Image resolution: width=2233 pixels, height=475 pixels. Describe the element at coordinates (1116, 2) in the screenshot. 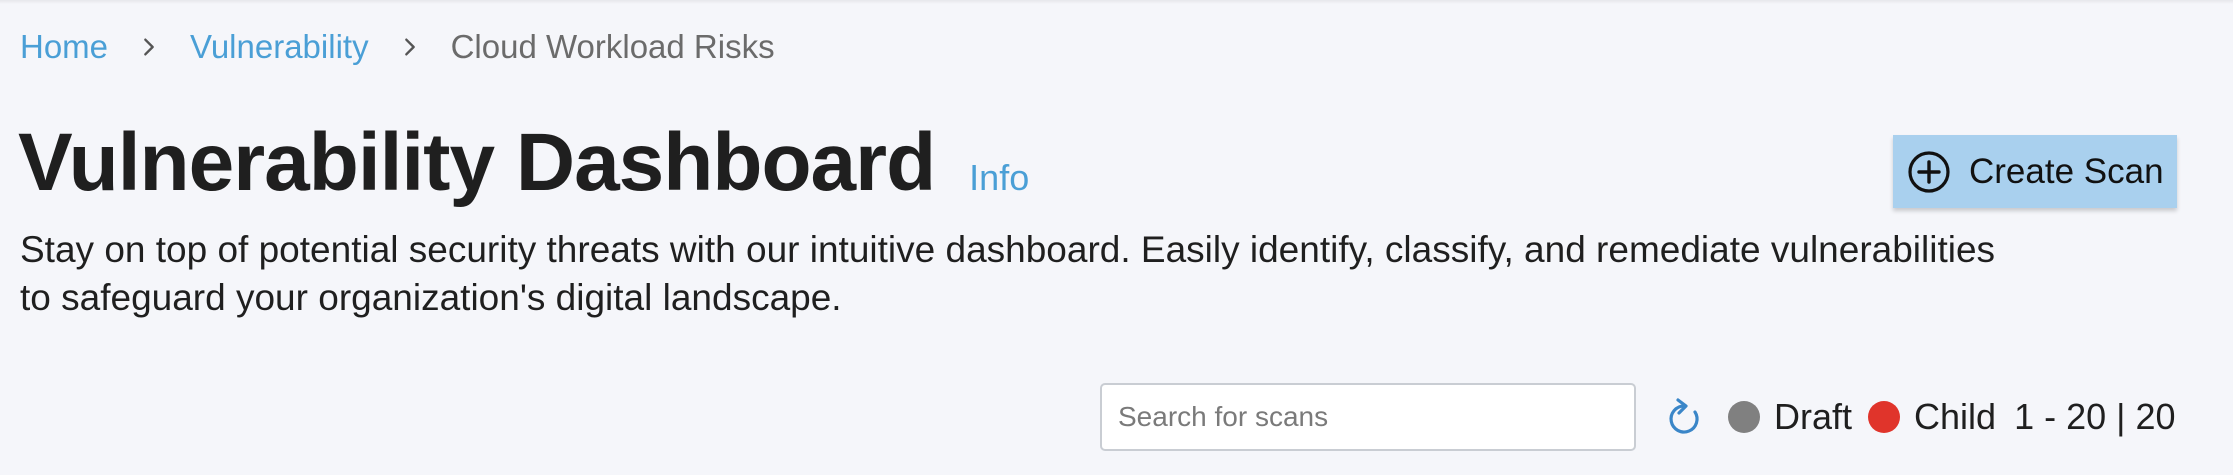

I see `top-shadow` at that location.